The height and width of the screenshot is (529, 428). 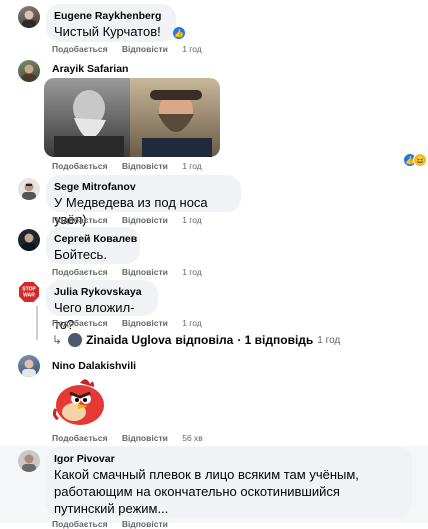 I want to click on reply-arrow-icon: ↳, so click(x=57, y=340).